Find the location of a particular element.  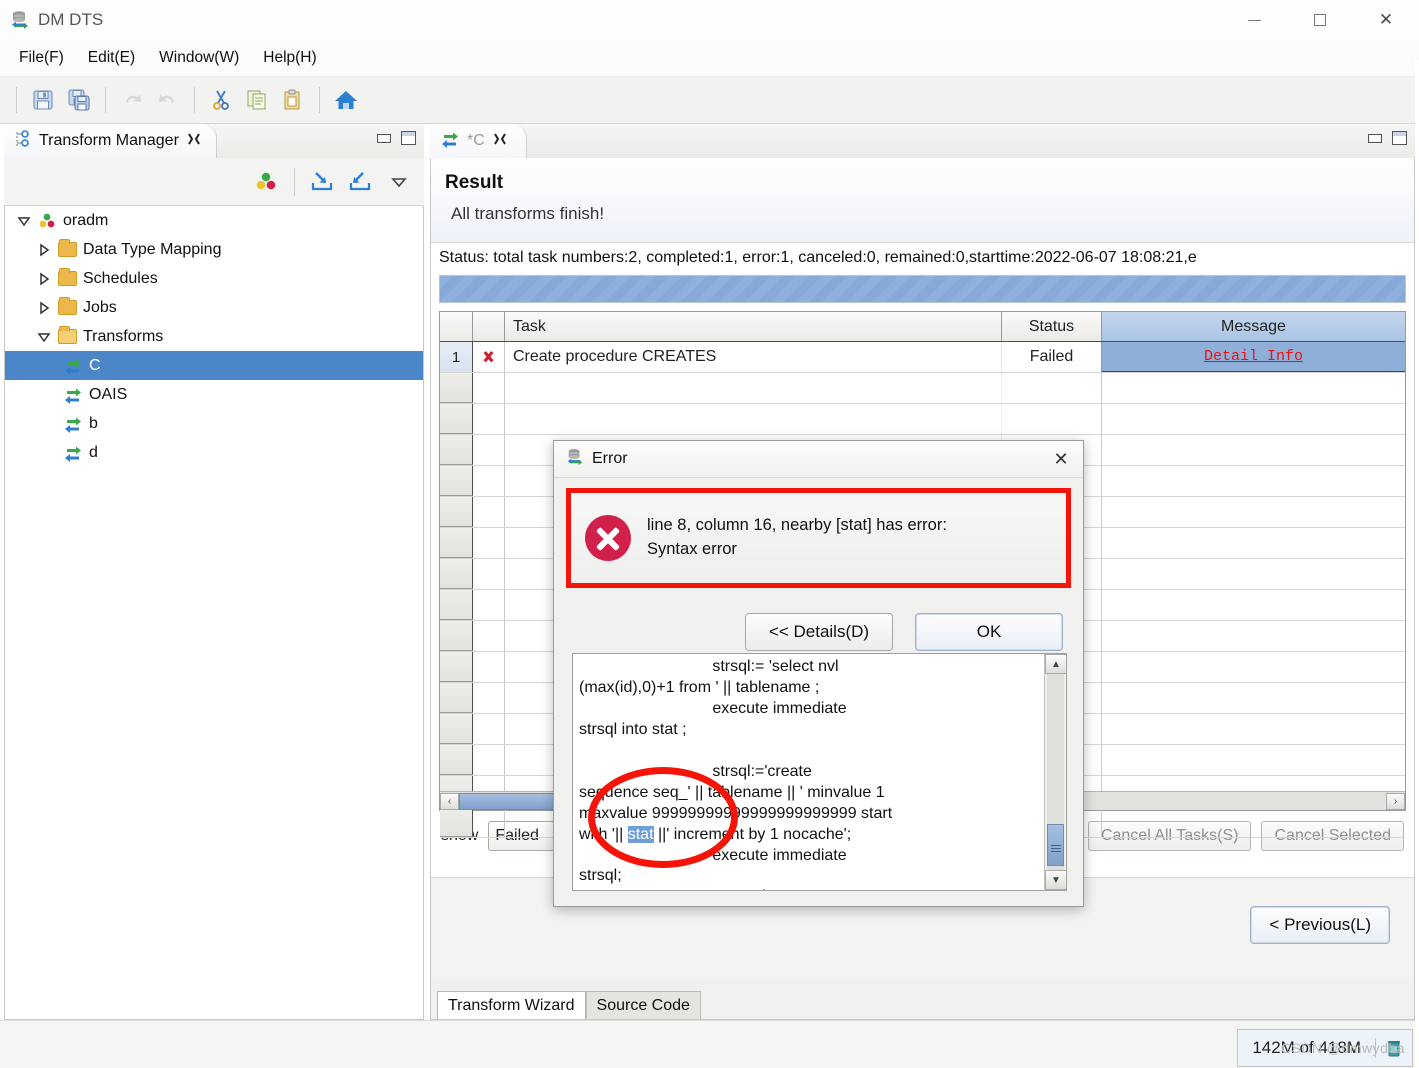

save-icon is located at coordinates (43, 100).